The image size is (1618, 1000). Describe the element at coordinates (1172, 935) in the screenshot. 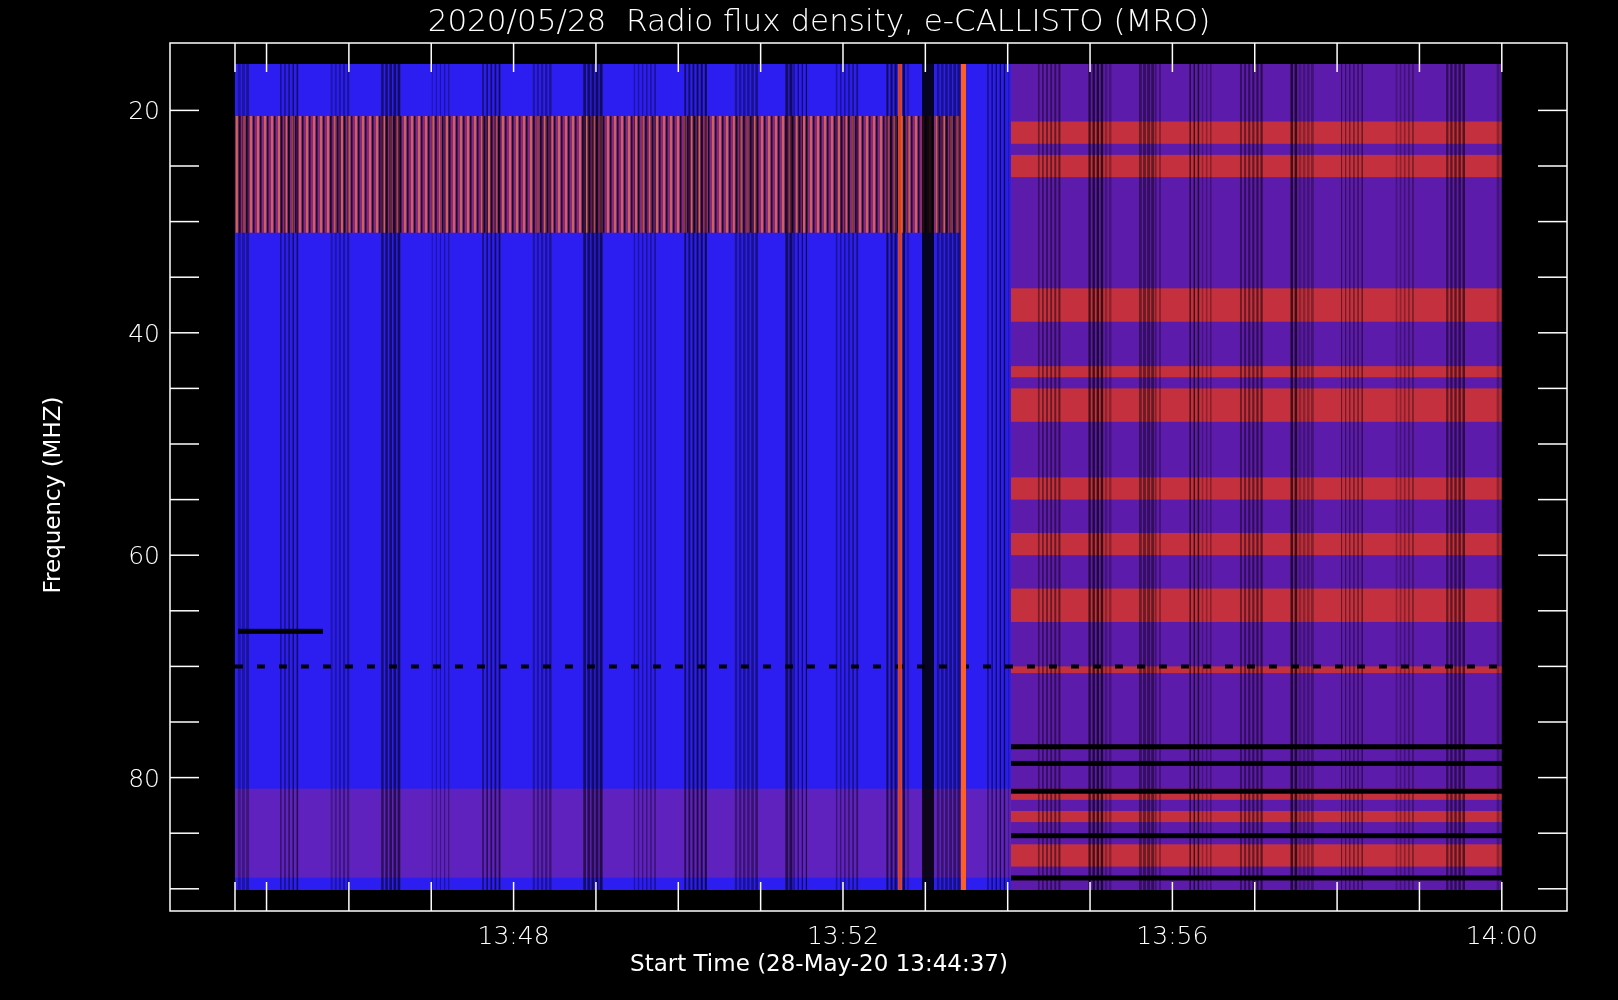

I see `tick-label: 13:56` at that location.